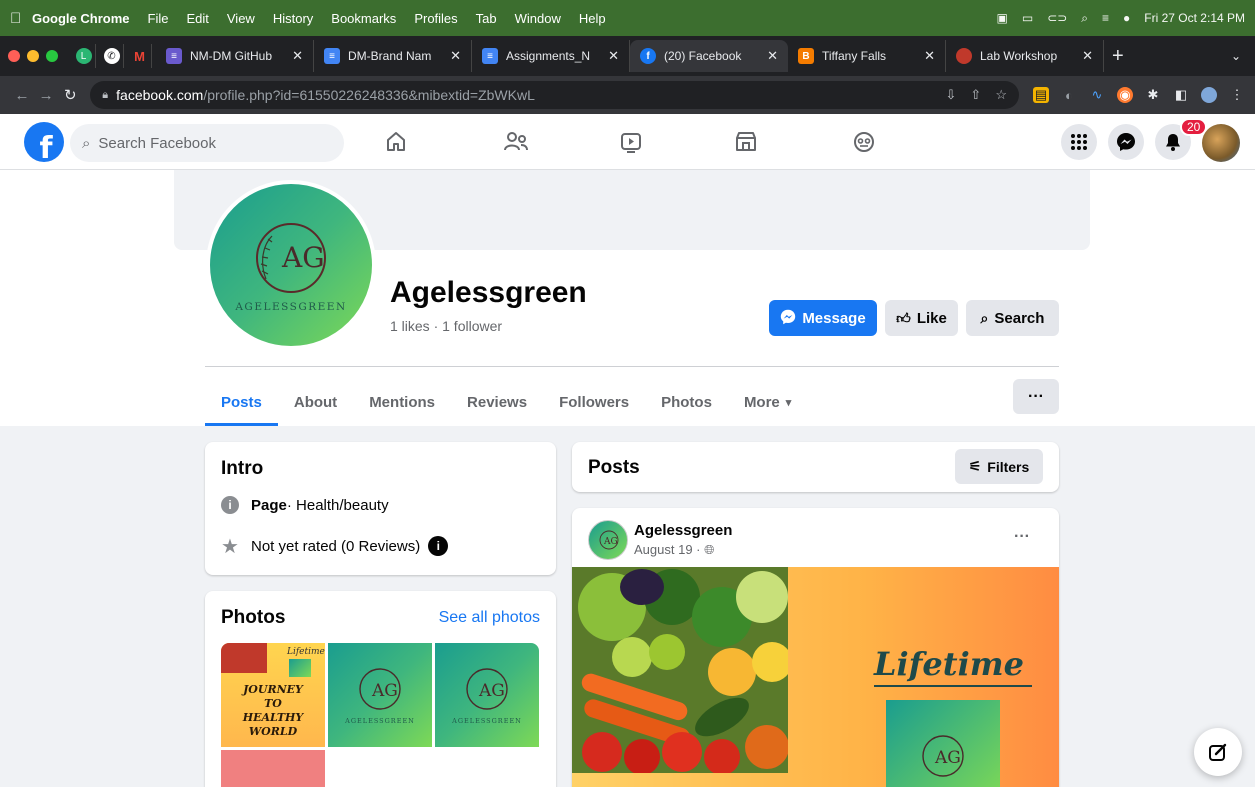 This screenshot has height=787, width=1255. I want to click on post-options-icon: ···, so click(1022, 537).